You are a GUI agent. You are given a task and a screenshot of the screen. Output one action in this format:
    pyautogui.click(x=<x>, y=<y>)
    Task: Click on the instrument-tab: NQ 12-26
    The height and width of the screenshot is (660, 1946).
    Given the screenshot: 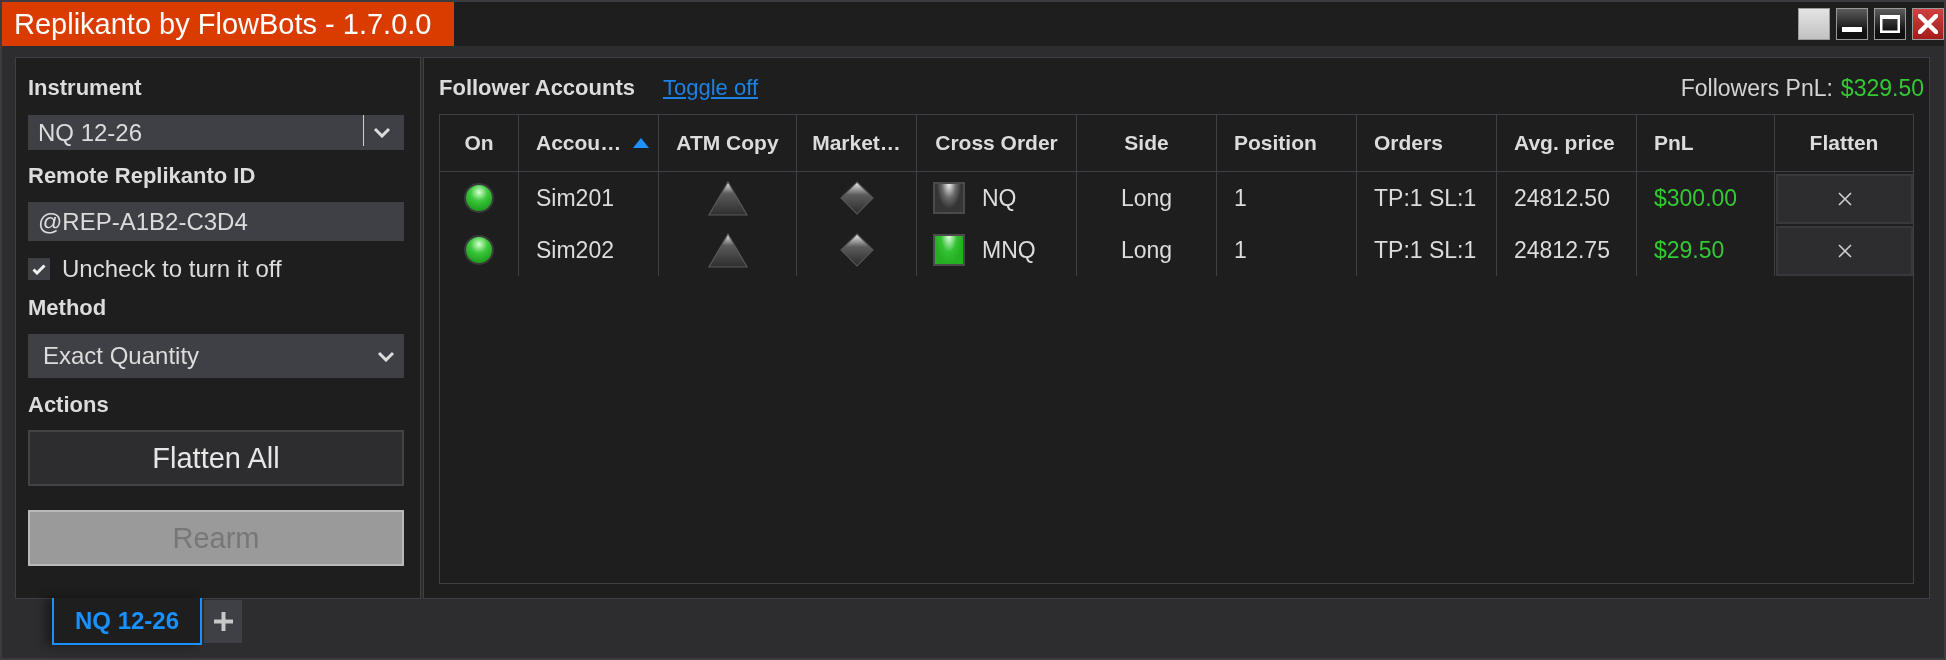 What is the action you would take?
    pyautogui.click(x=127, y=621)
    